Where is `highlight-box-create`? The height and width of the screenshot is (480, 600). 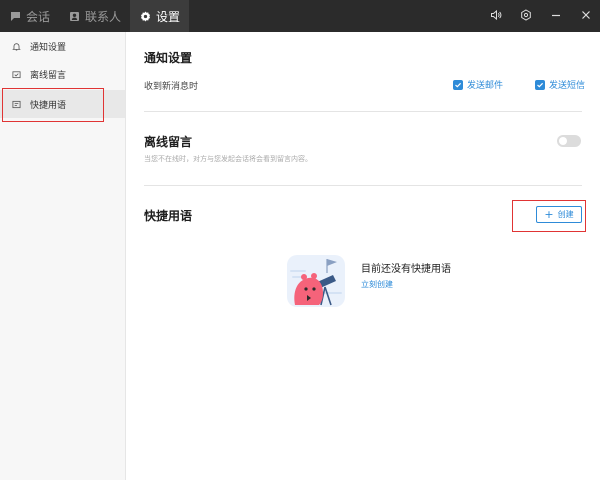
highlight-box-create is located at coordinates (549, 216).